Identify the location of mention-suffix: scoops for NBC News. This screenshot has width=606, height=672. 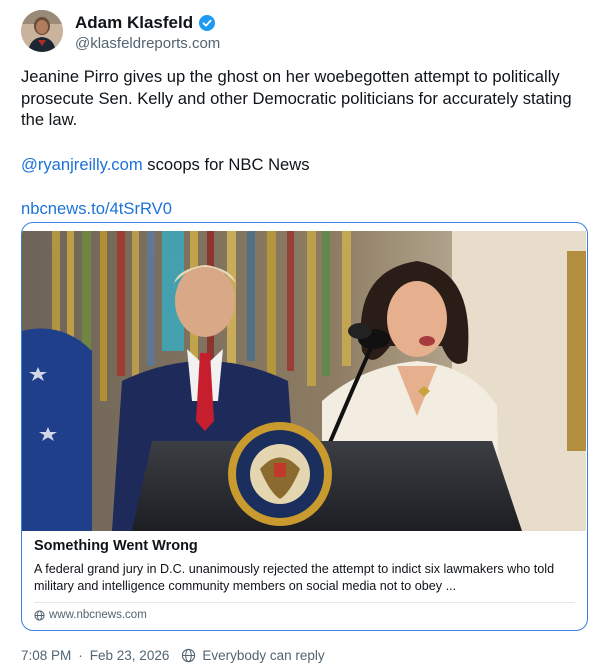
(226, 164).